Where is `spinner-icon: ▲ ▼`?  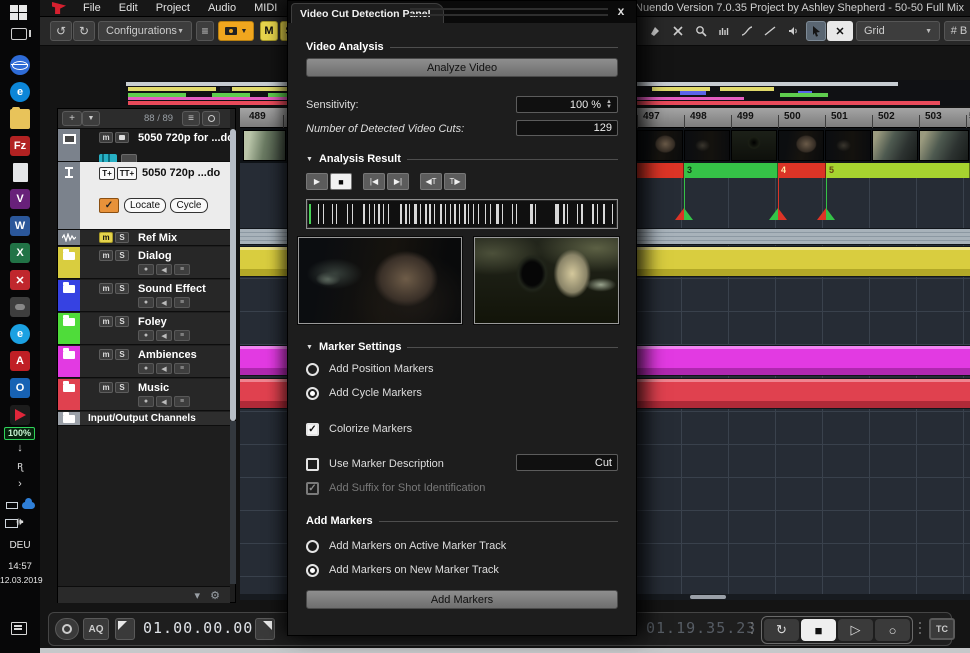
spinner-icon: ▲ ▼ is located at coordinates (609, 104).